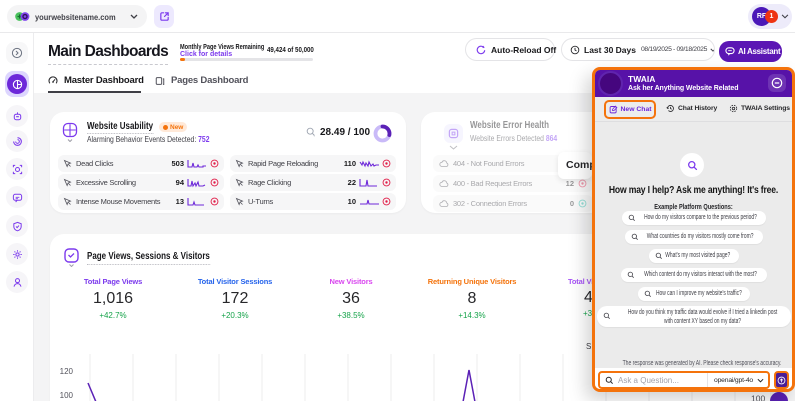 This screenshot has height=401, width=795. Describe the element at coordinates (67, 371) in the screenshot. I see `svg-text: 120` at that location.